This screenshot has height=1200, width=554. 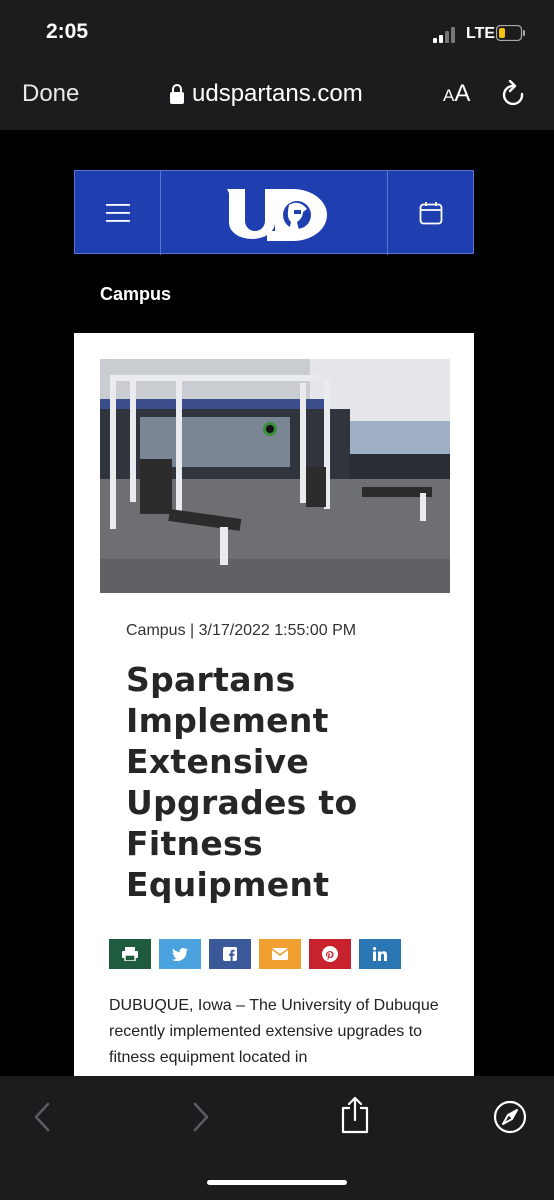 I want to click on browser-toolbar: Done udspartans.com AA, so click(x=277, y=96).